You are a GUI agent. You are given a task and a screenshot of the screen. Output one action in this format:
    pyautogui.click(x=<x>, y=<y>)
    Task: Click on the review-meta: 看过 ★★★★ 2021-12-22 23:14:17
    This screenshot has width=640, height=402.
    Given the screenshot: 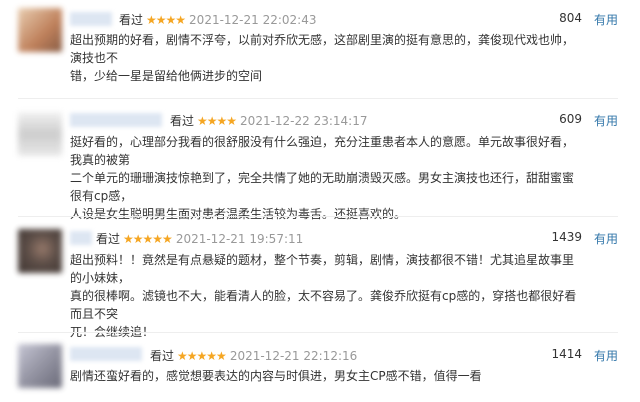 What is the action you would take?
    pyautogui.click(x=269, y=120)
    